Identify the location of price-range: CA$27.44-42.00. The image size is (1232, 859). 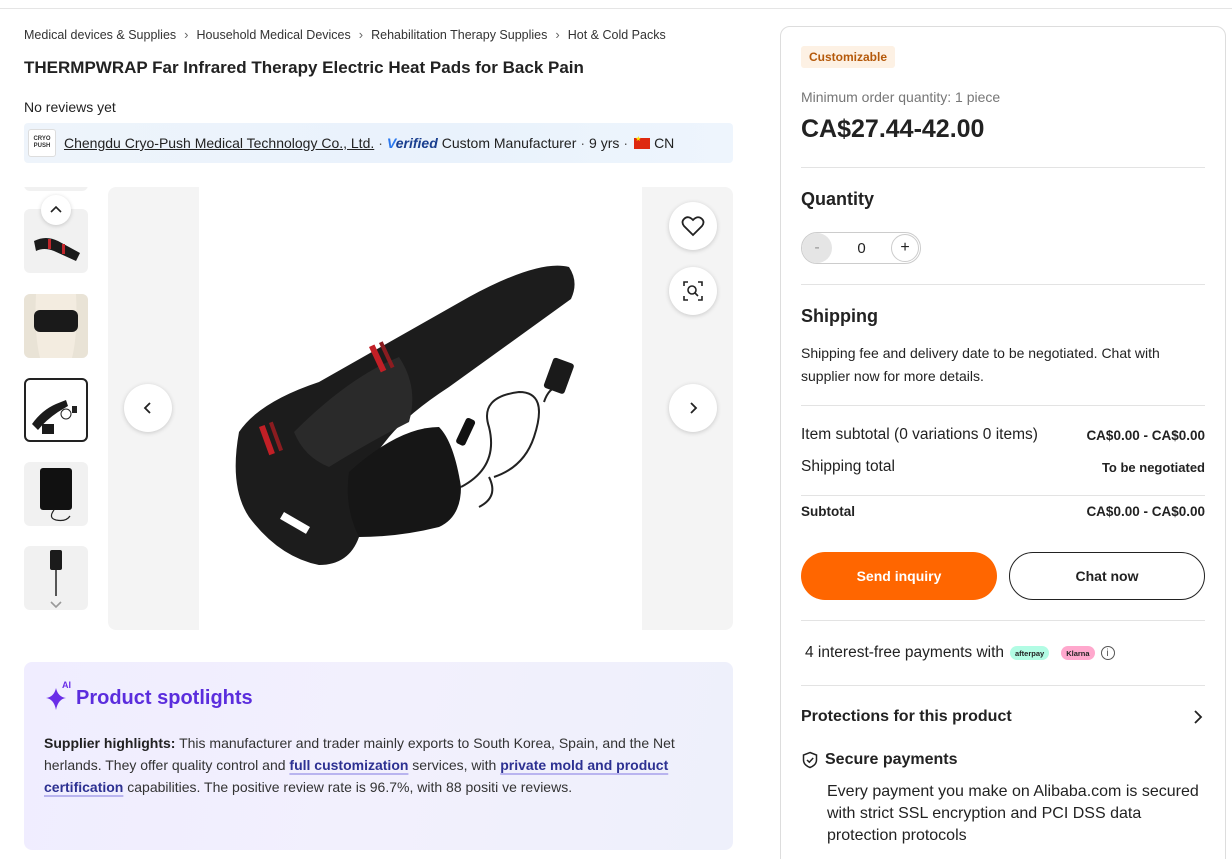
(893, 129).